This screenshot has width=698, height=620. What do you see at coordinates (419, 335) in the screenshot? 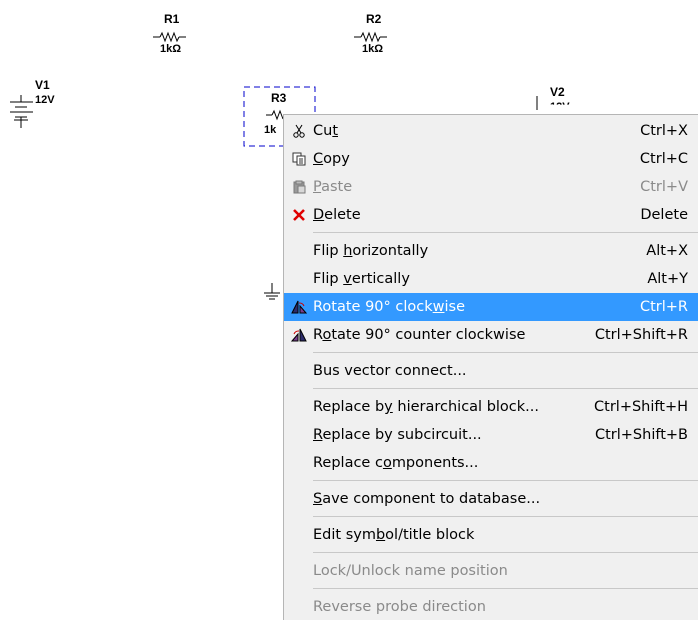
I see `menu-label-rotate-counter-clockwise: Rotate 90° counter clockwise` at bounding box center [419, 335].